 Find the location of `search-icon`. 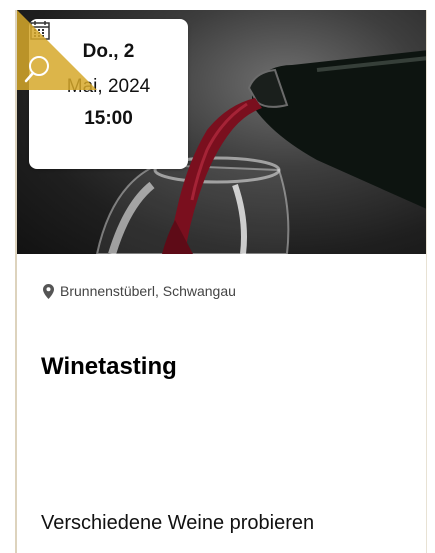

search-icon is located at coordinates (57, 50).